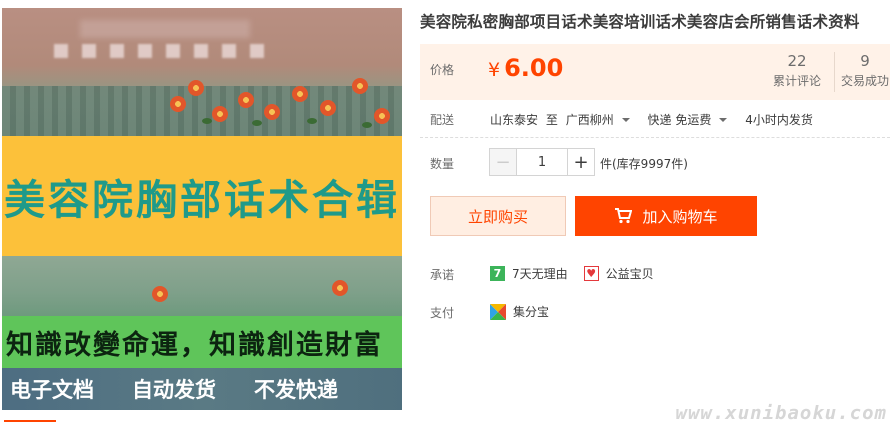 This screenshot has width=893, height=426. I want to click on stock-info: 件(库存9997件), so click(644, 164).